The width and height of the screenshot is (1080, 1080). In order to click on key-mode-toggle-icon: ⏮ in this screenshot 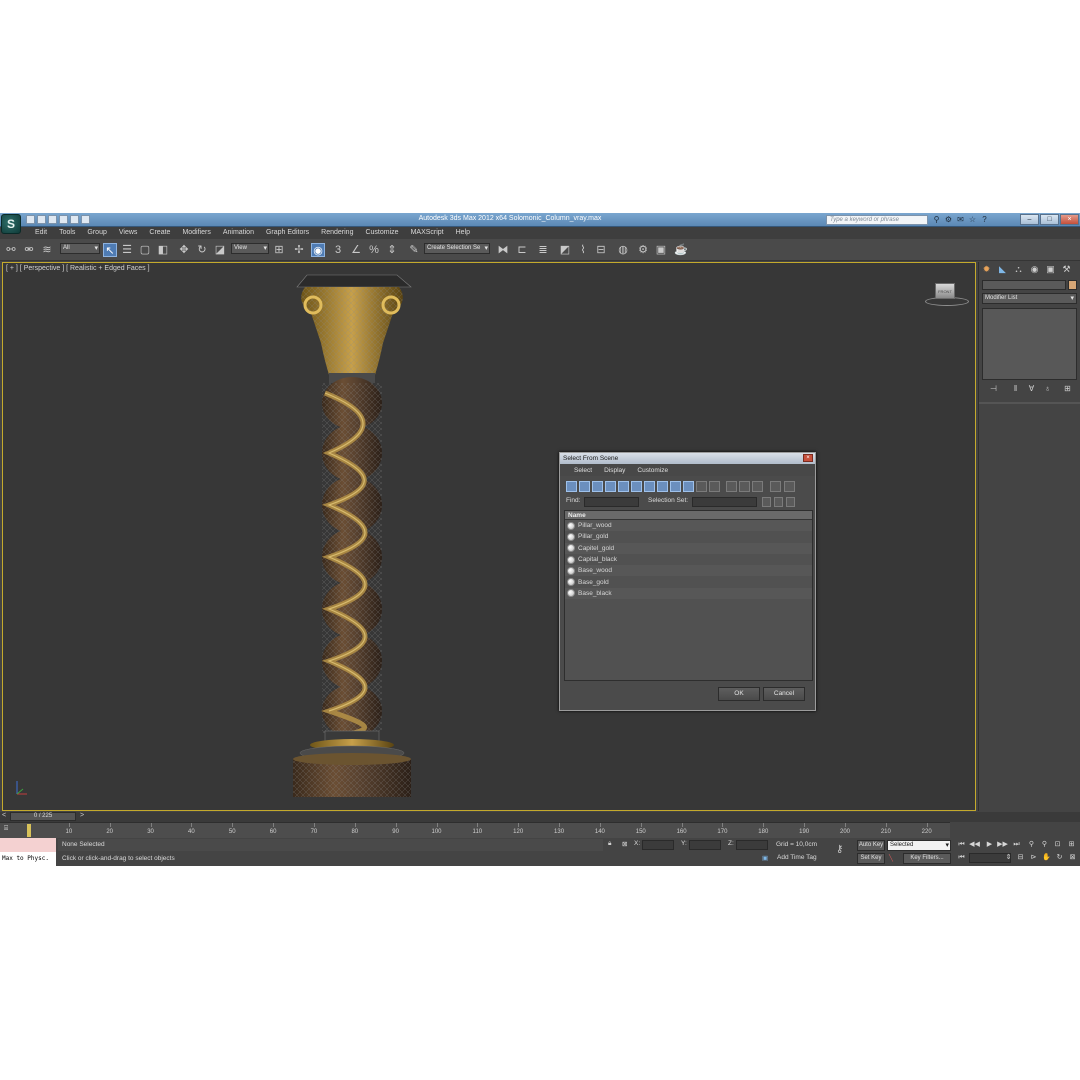, I will do `click(961, 858)`.